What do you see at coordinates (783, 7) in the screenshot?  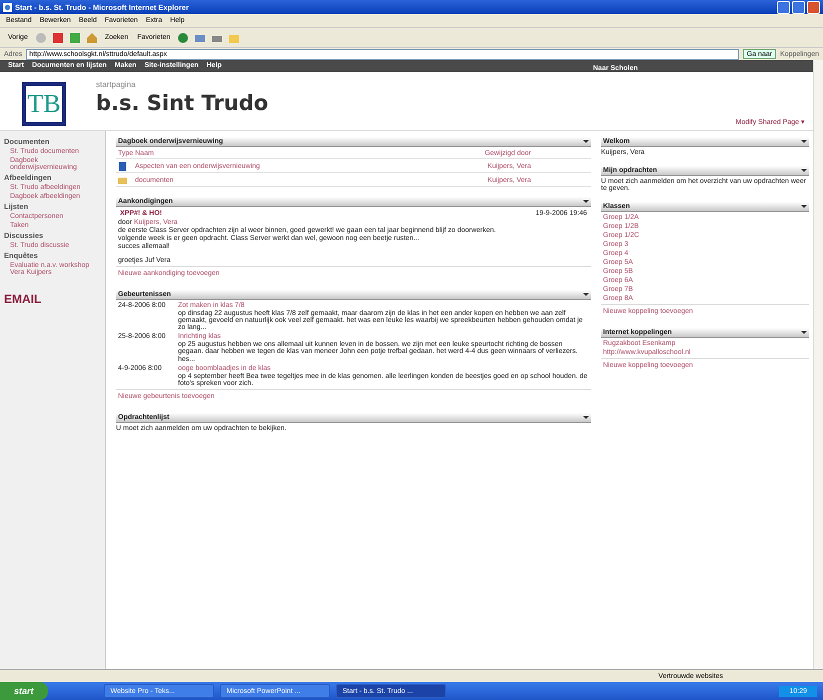 I see `minimize-button` at bounding box center [783, 7].